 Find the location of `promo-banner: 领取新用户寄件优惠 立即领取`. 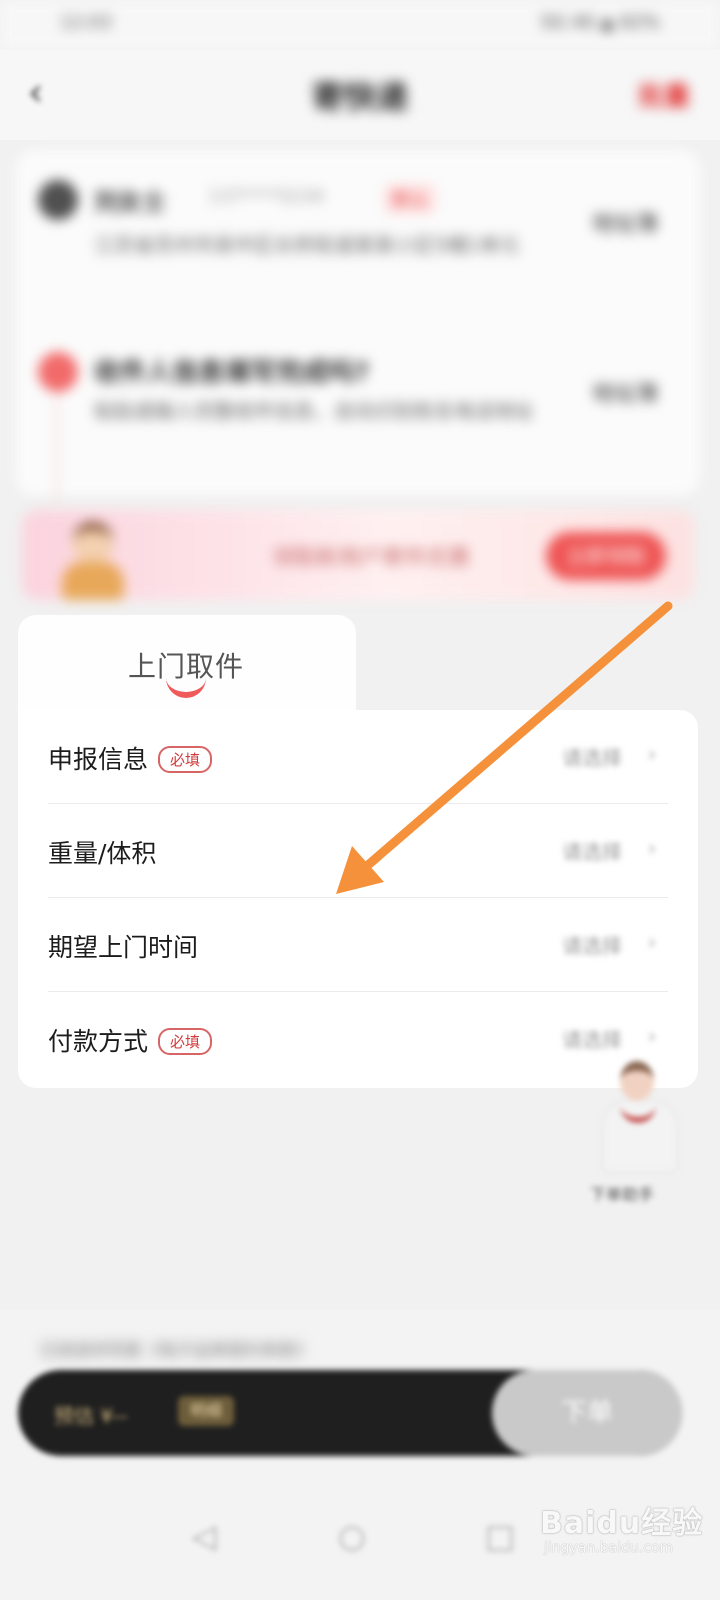

promo-banner: 领取新用户寄件优惠 立即领取 is located at coordinates (358, 555).